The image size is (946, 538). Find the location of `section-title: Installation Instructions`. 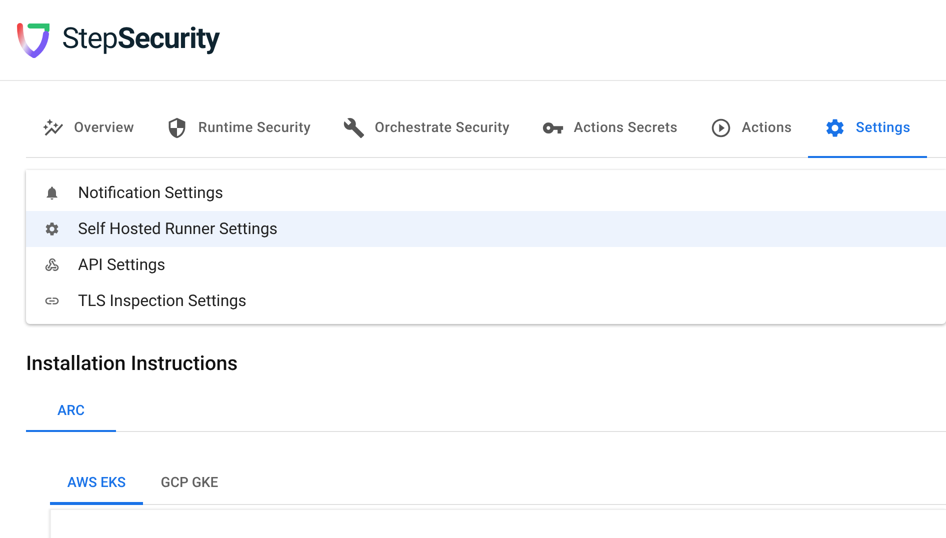

section-title: Installation Instructions is located at coordinates (132, 363).